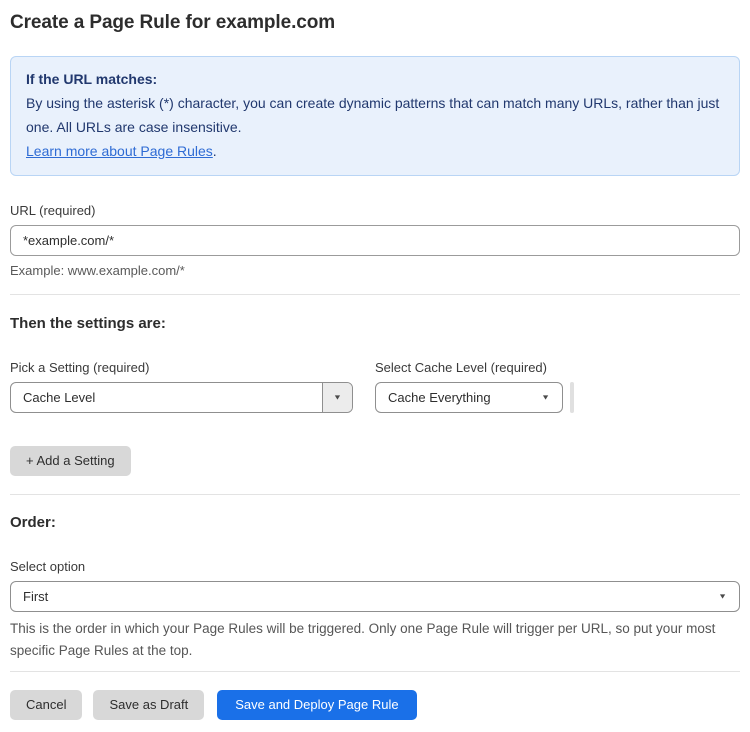 The width and height of the screenshot is (750, 732). I want to click on order-select-dropdown: First ▼, so click(375, 596).